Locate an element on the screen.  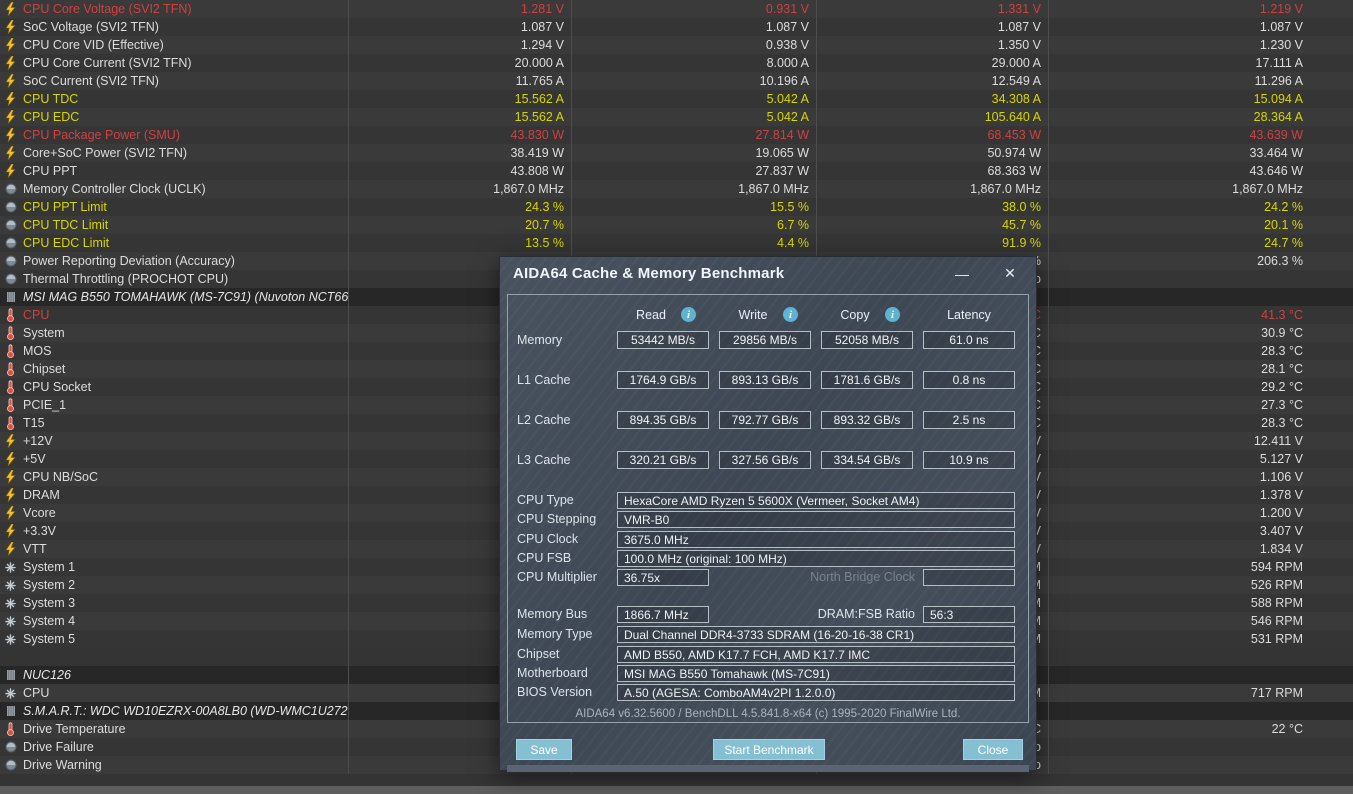
sensor-value-c2: 1,867.0 MHz is located at coordinates (773, 189).